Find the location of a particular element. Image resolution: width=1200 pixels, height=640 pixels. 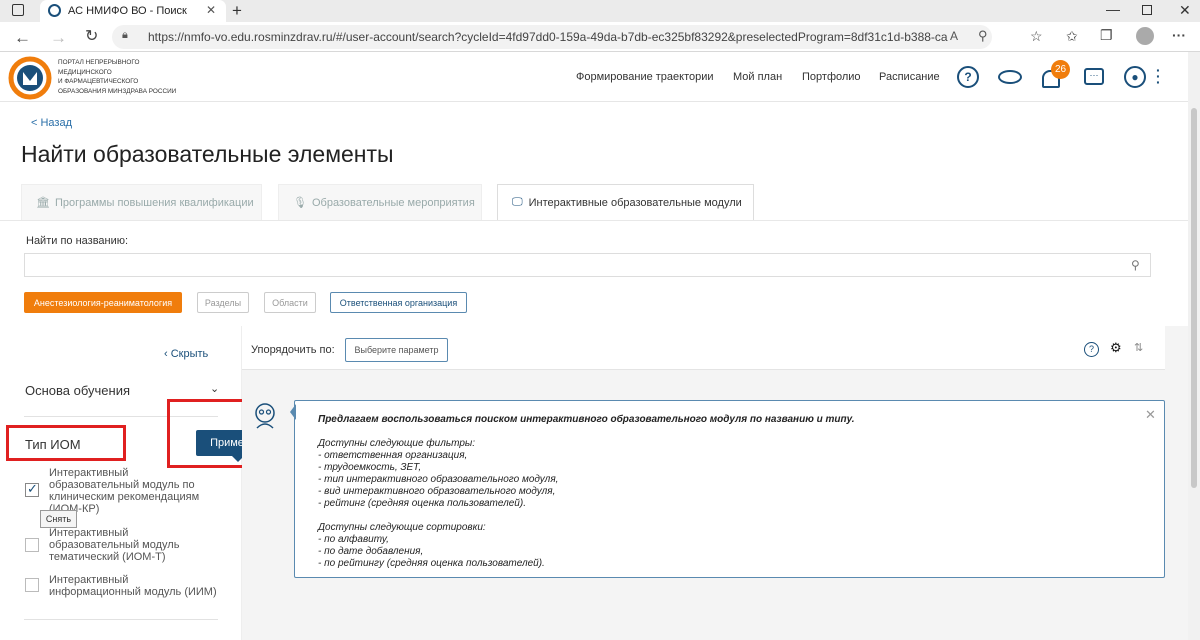

browser-window-icon is located at coordinates (18, 10).